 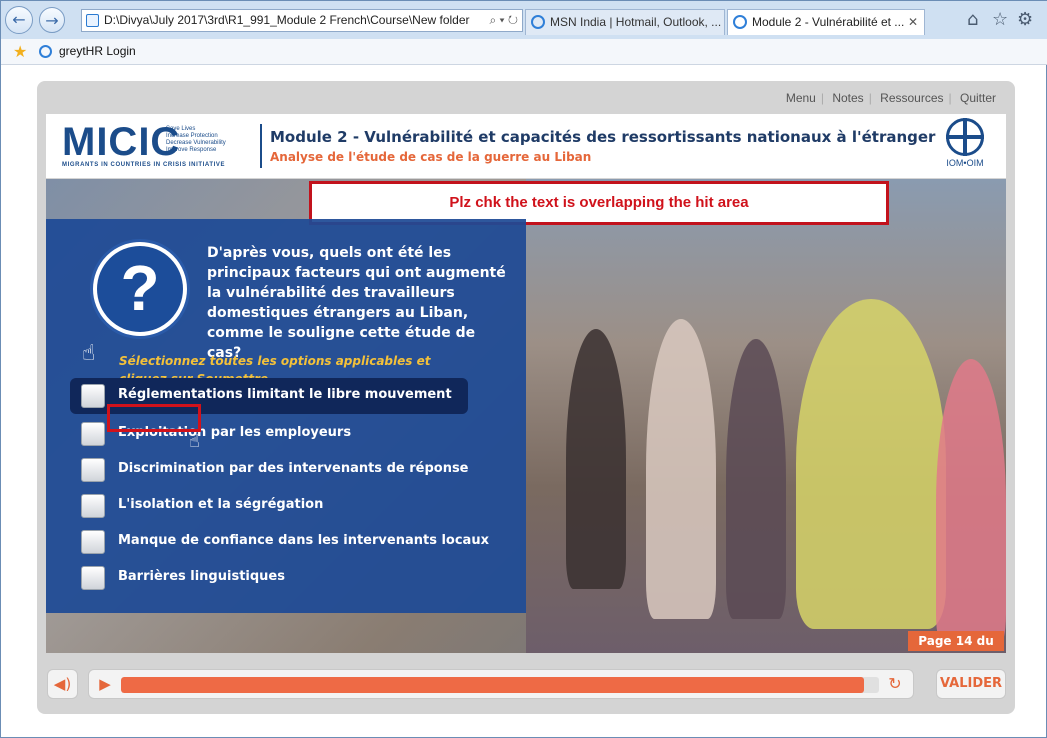 What do you see at coordinates (1000, 19) in the screenshot?
I see `favorites-star-icon: ☆` at bounding box center [1000, 19].